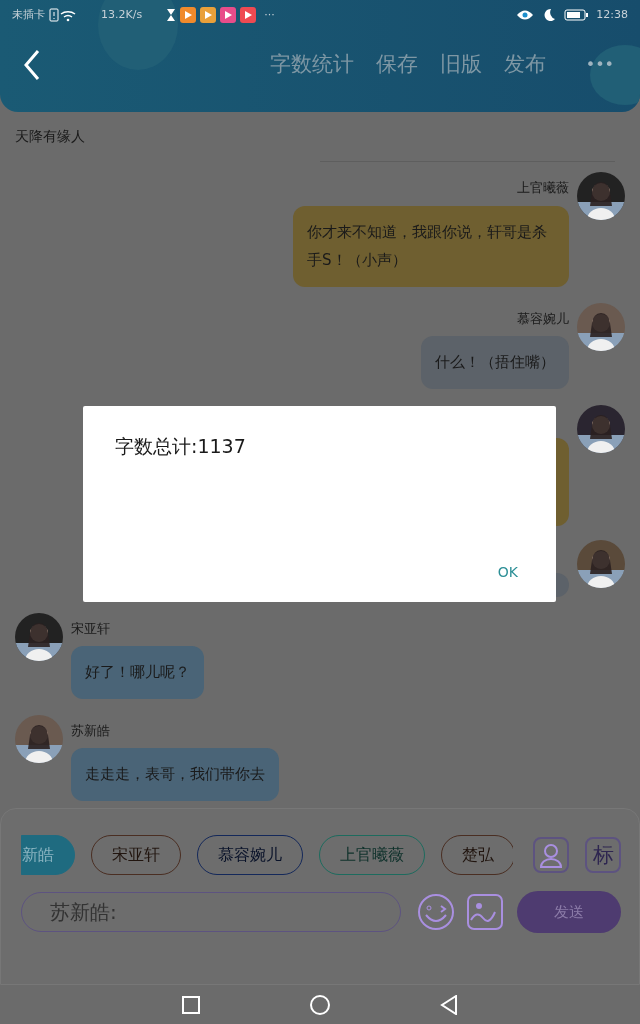 This screenshot has height=1024, width=640. I want to click on decorative-circle, so click(615, 75).